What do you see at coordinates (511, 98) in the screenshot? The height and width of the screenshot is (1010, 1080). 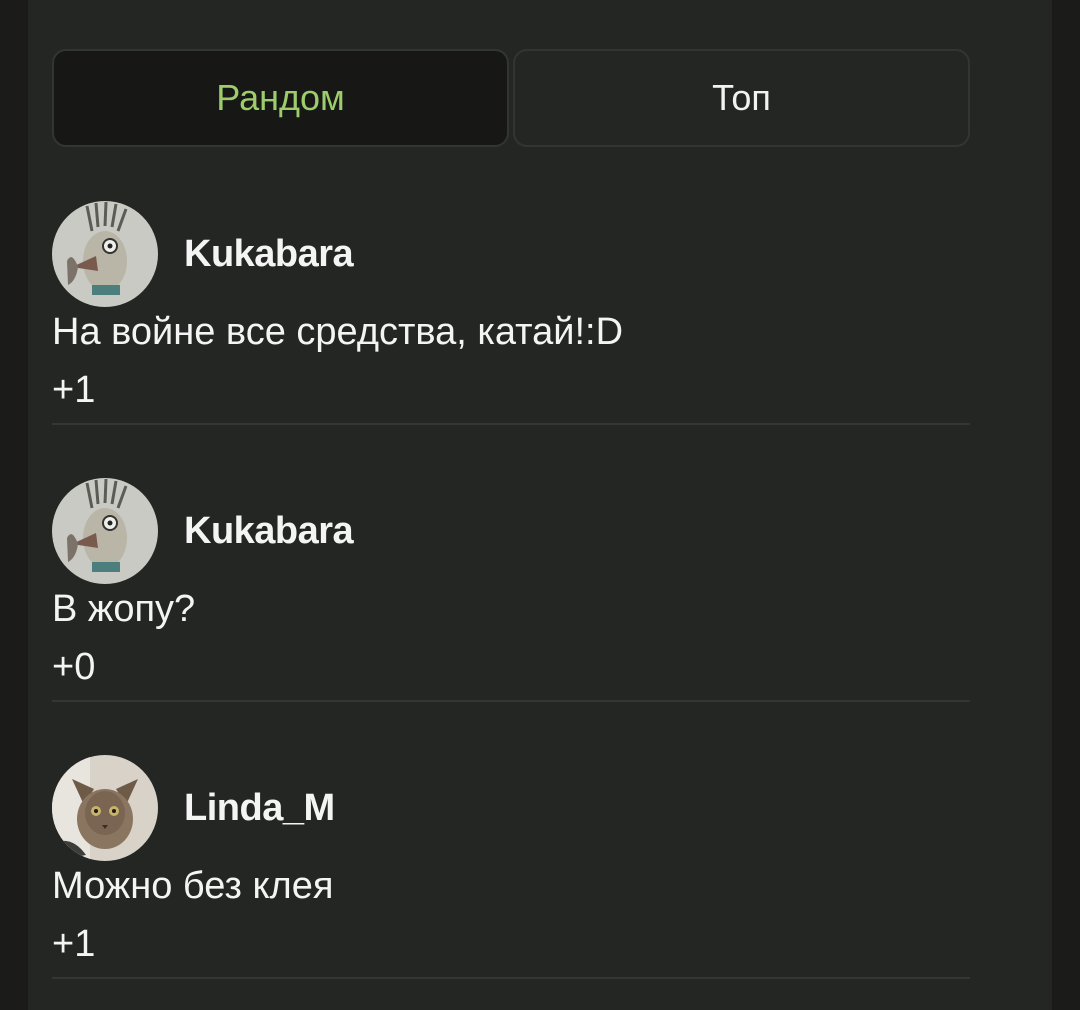 I see `sort-tabs: Рандом Топ` at bounding box center [511, 98].